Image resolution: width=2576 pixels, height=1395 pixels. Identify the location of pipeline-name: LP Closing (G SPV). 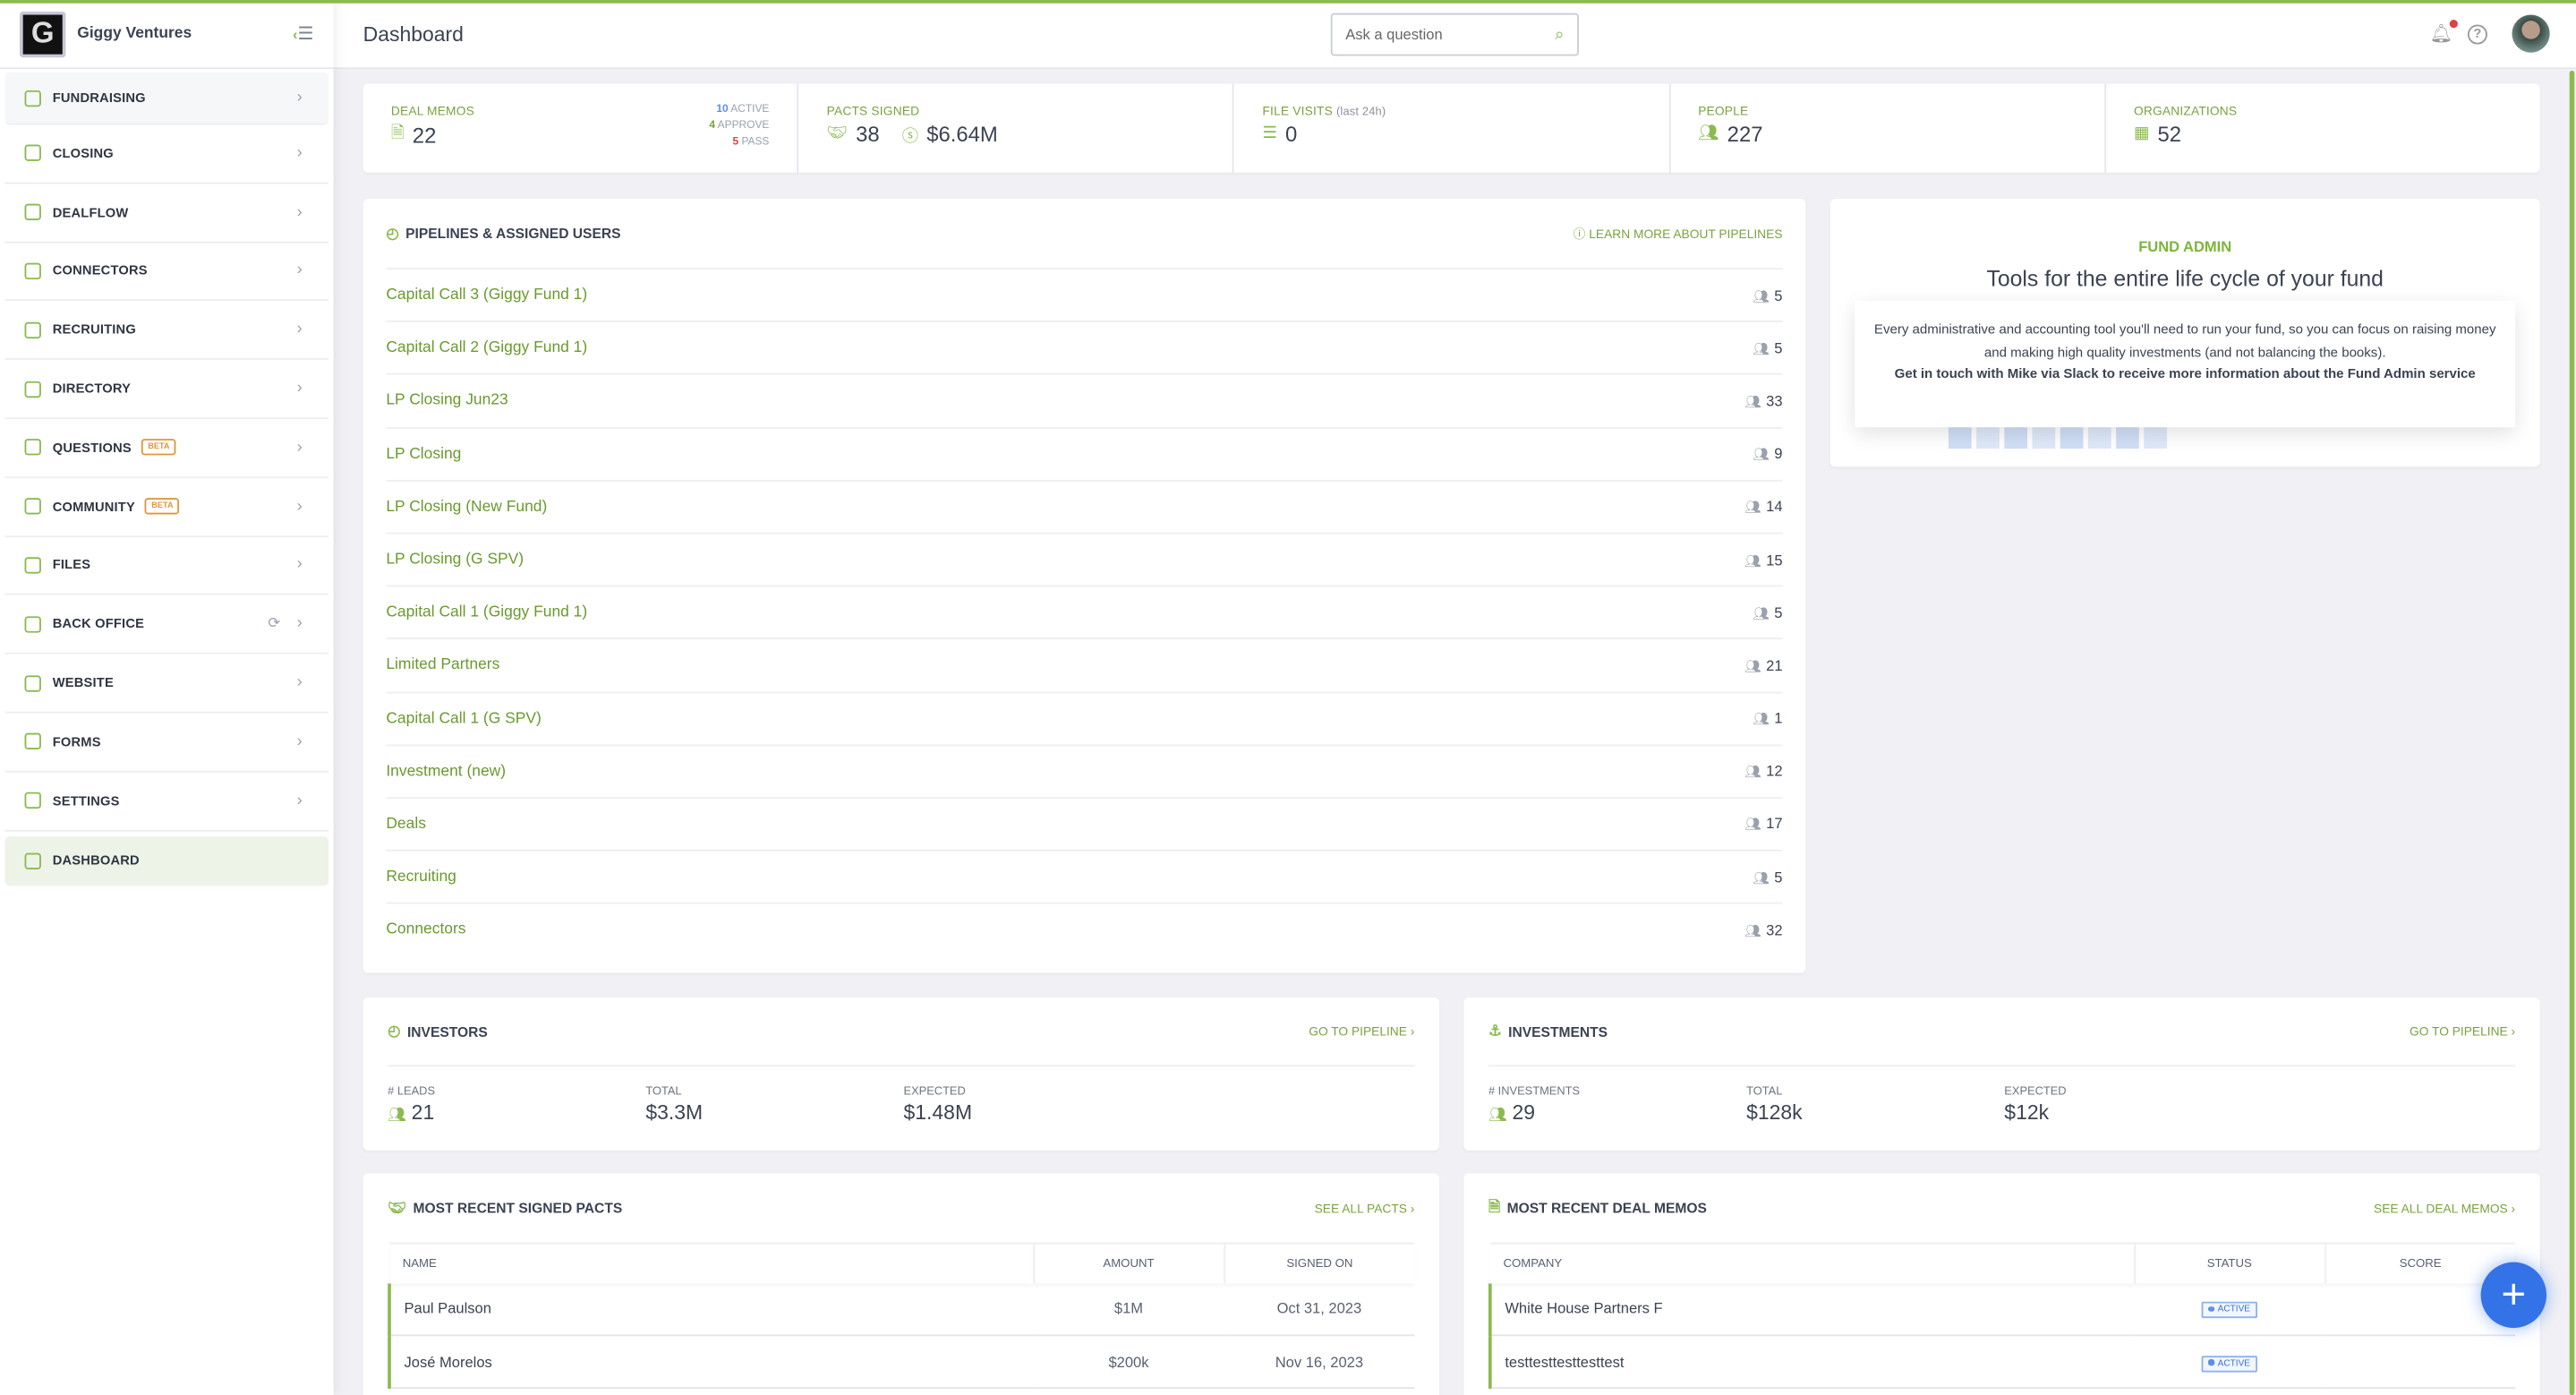
(455, 560).